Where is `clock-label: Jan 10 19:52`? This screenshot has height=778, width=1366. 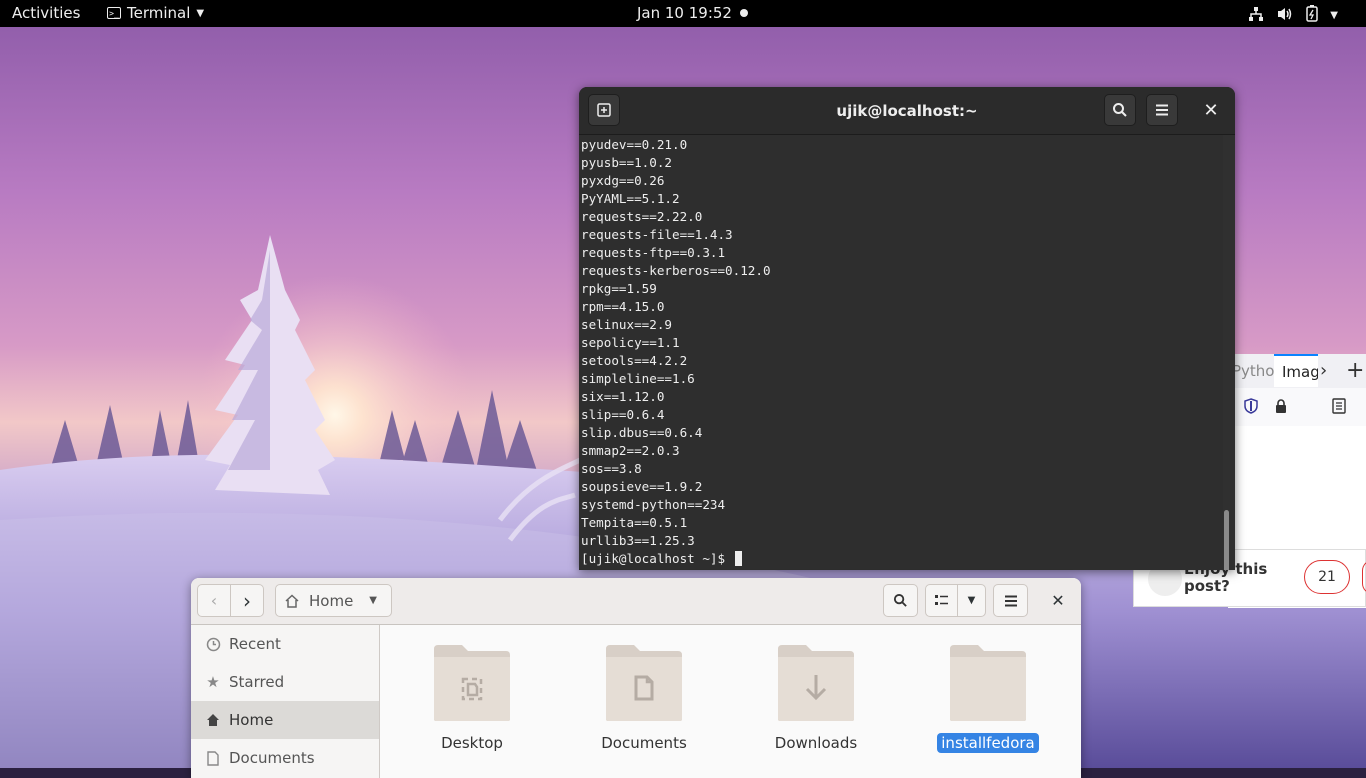
clock-label: Jan 10 19:52 is located at coordinates (684, 13).